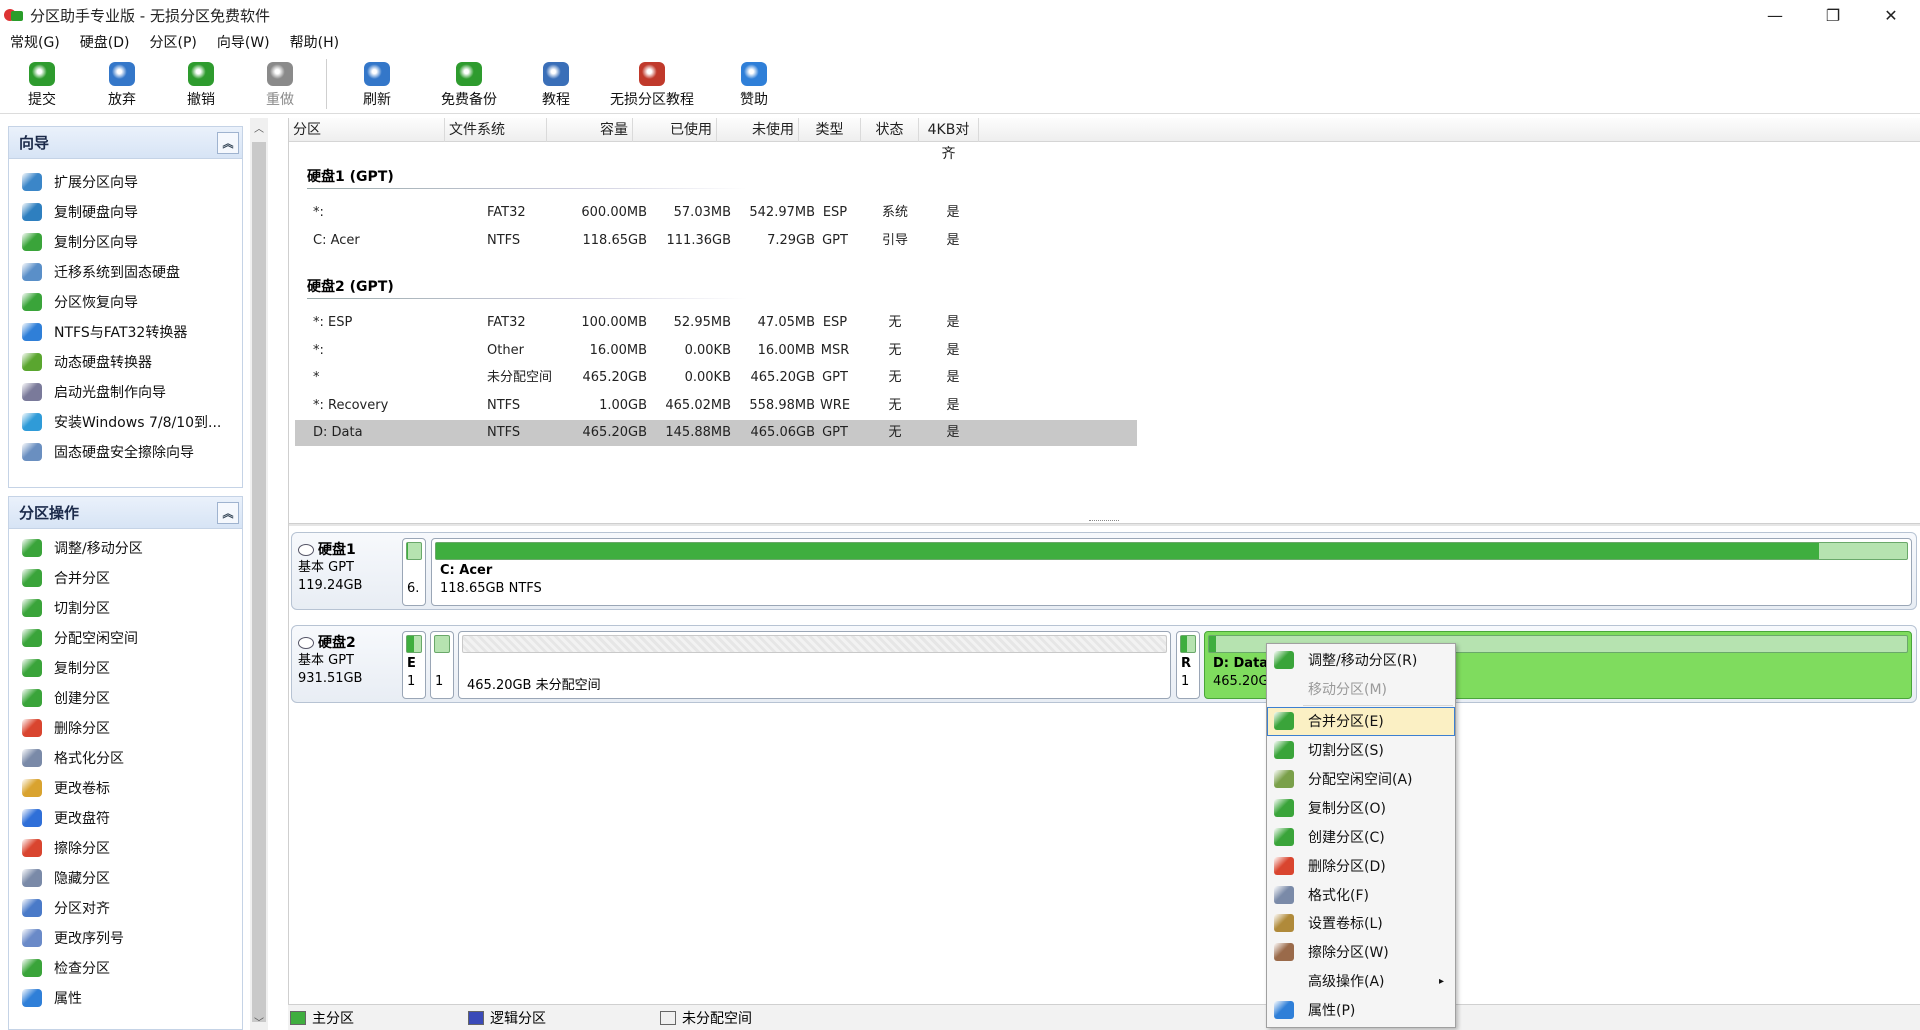 This screenshot has width=1920, height=1030. What do you see at coordinates (125, 392) in the screenshot?
I see `wizard-item: 启动光盘制作向导` at bounding box center [125, 392].